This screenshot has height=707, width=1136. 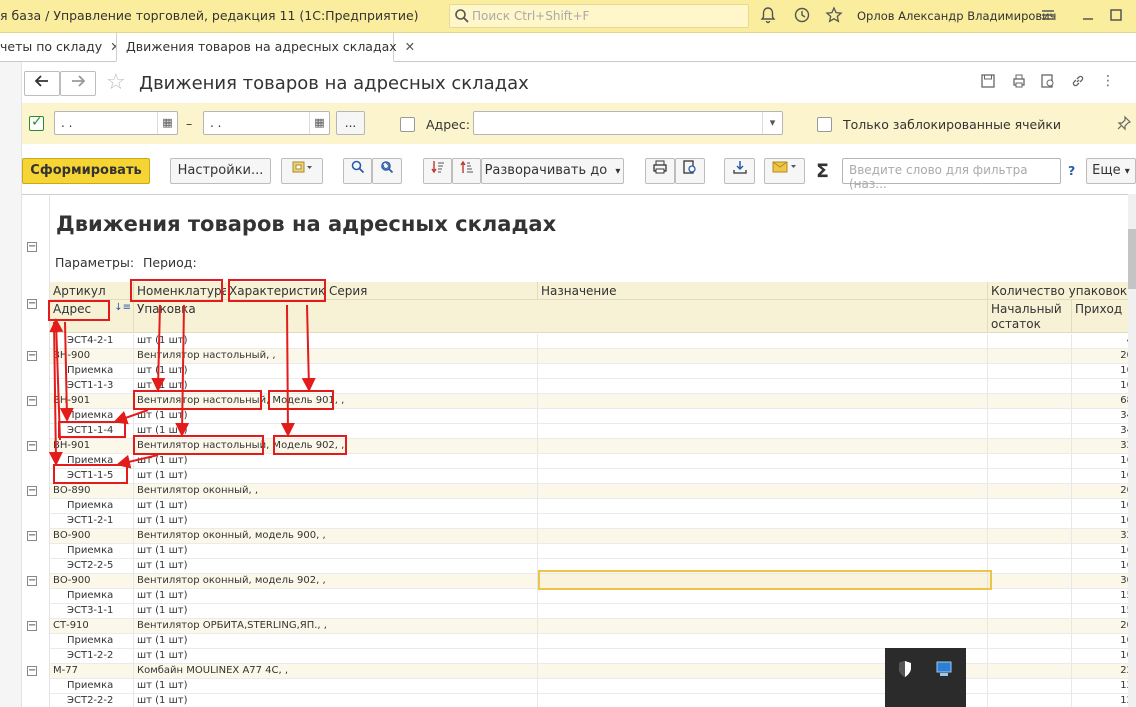 What do you see at coordinates (944, 670) in the screenshot?
I see `network-icon` at bounding box center [944, 670].